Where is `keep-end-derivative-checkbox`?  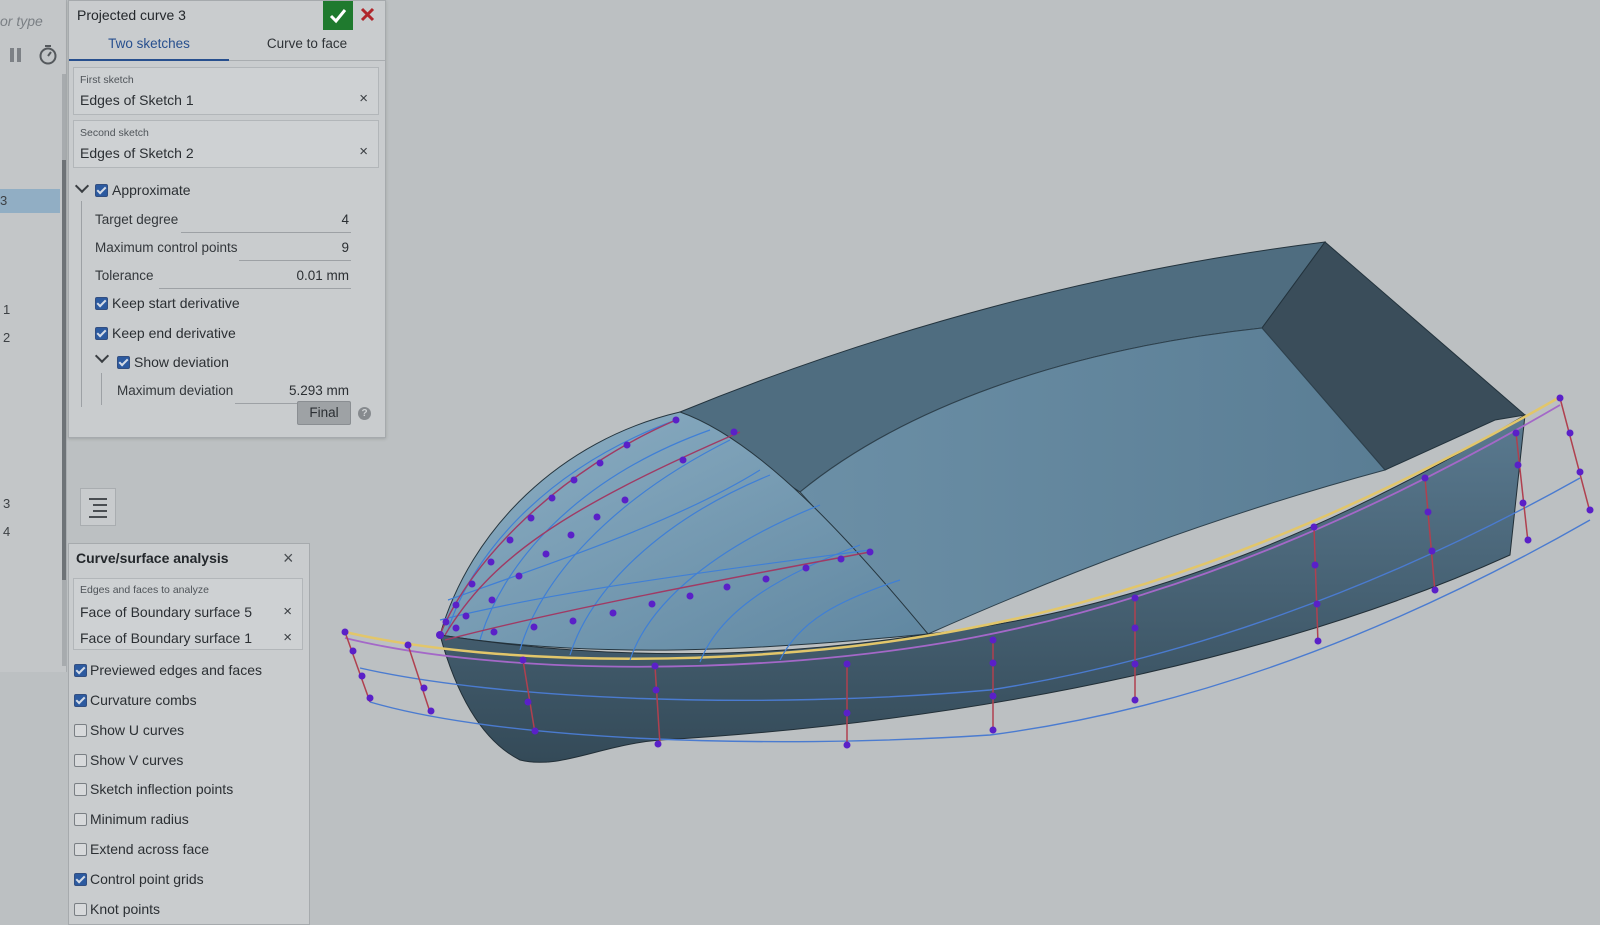
keep-end-derivative-checkbox is located at coordinates (101, 333).